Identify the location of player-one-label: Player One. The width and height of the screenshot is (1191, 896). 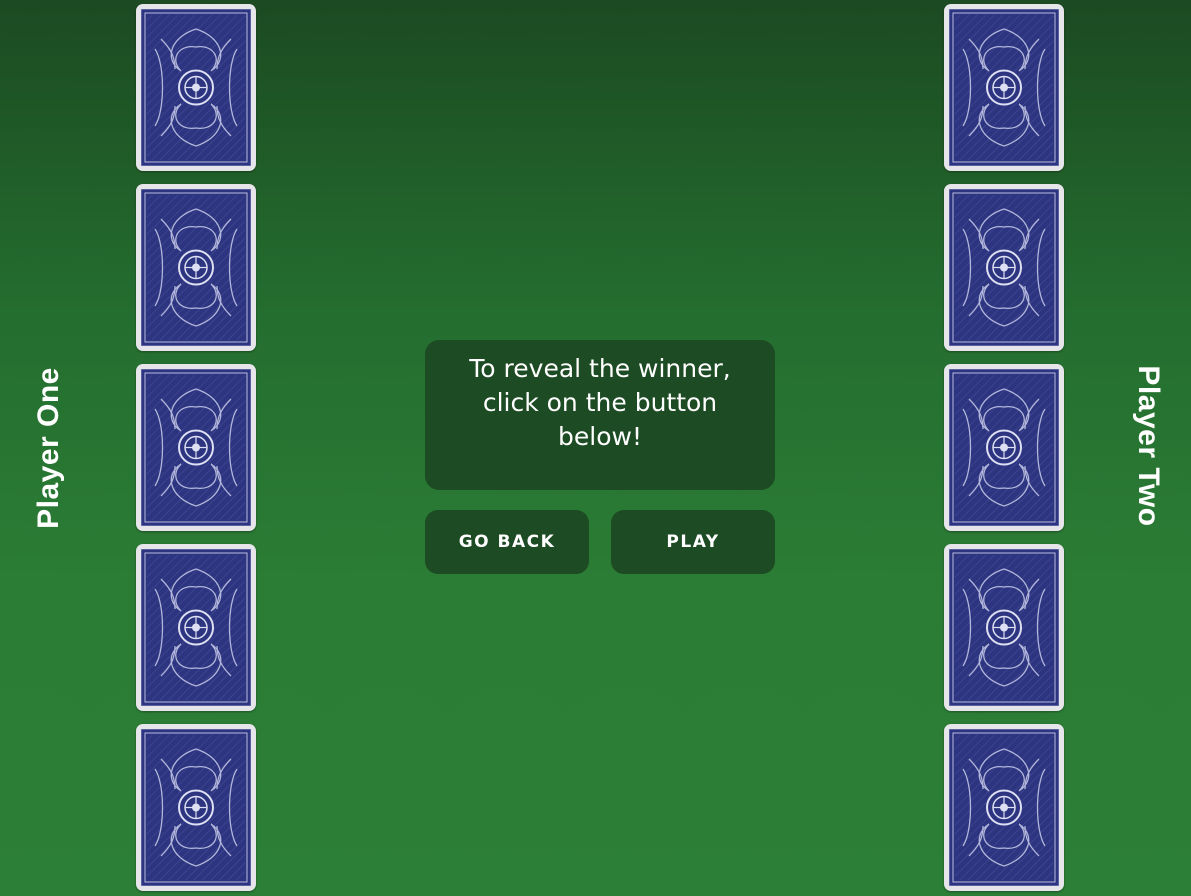
(48, 448).